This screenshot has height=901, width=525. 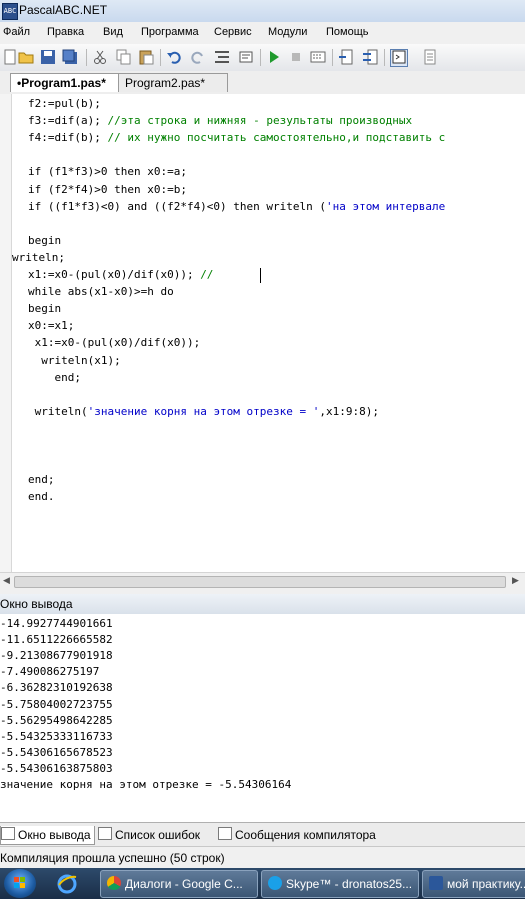 I want to click on windows-logo-icon, so click(x=19, y=882).